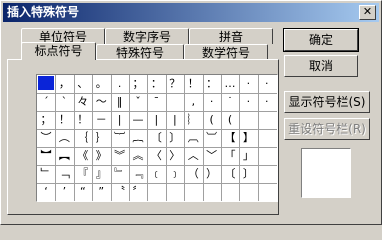 The height and width of the screenshot is (240, 382). What do you see at coordinates (226, 52) in the screenshot?
I see `tab-math-symbols: 数学符号` at bounding box center [226, 52].